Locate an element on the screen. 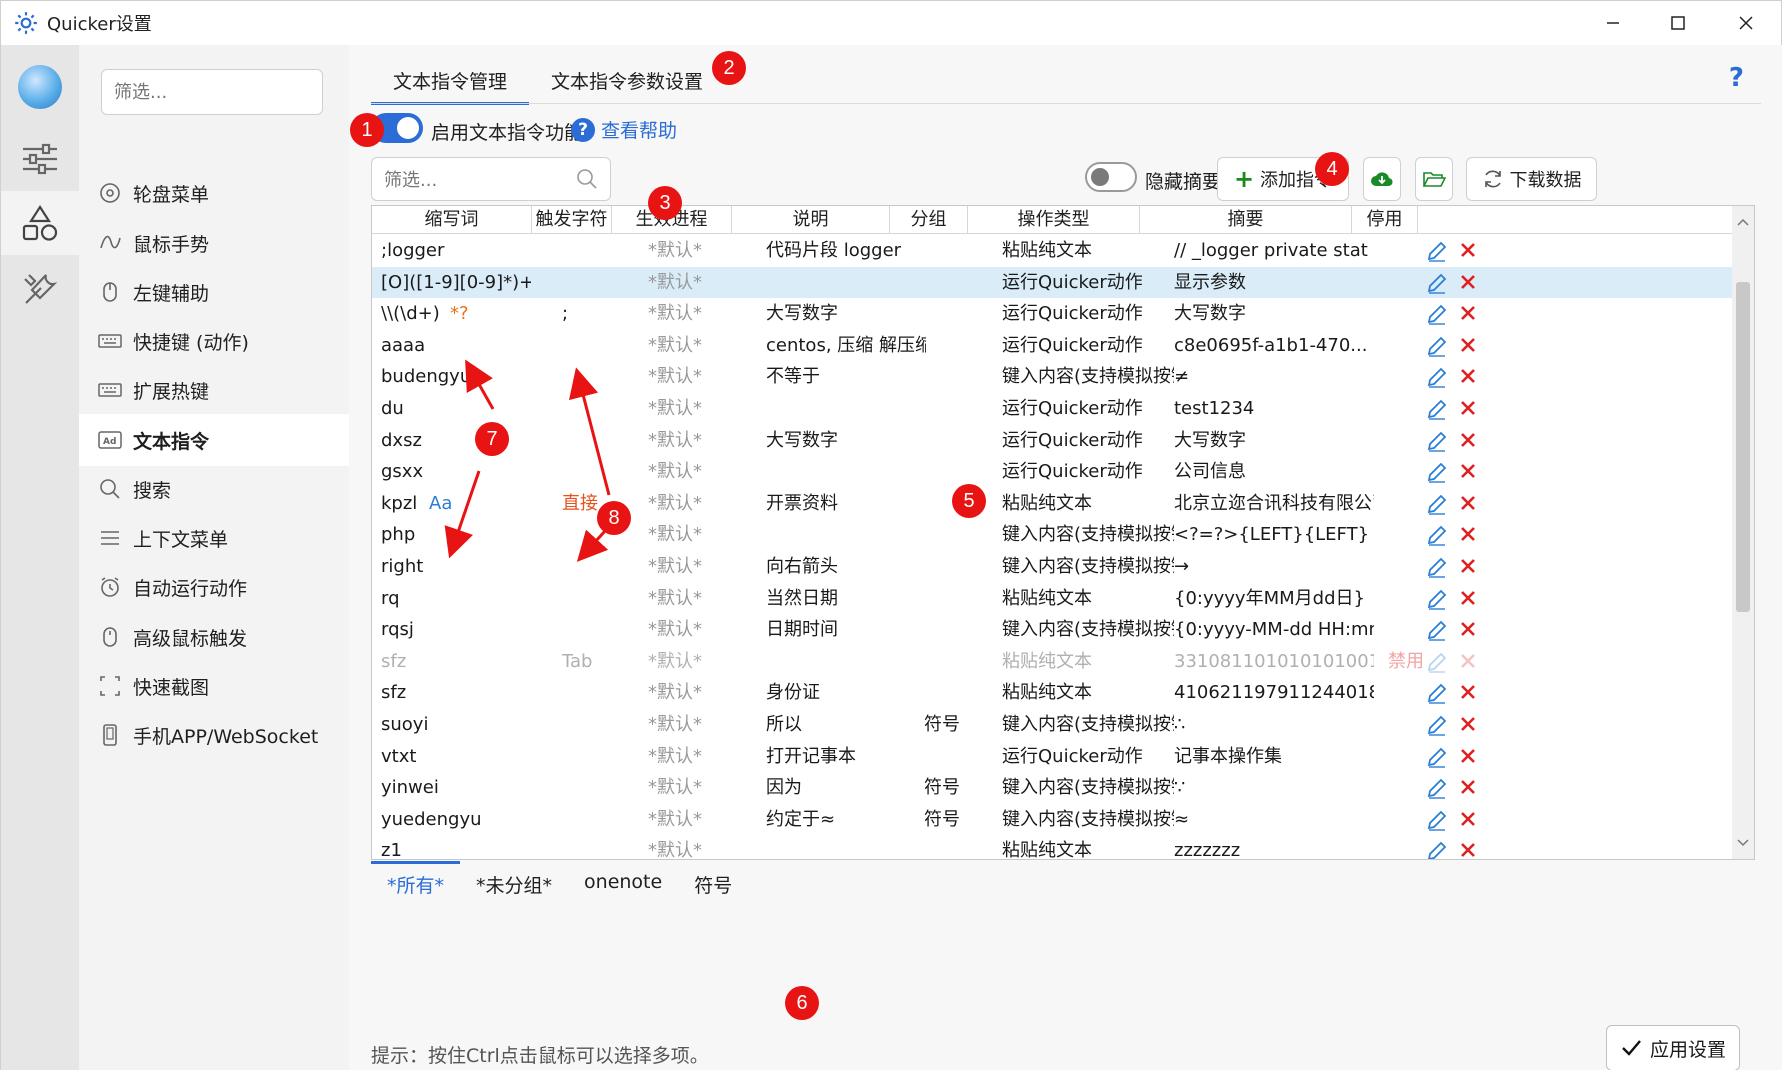 This screenshot has height=1070, width=1782. scrollbar-thumb is located at coordinates (1743, 447).